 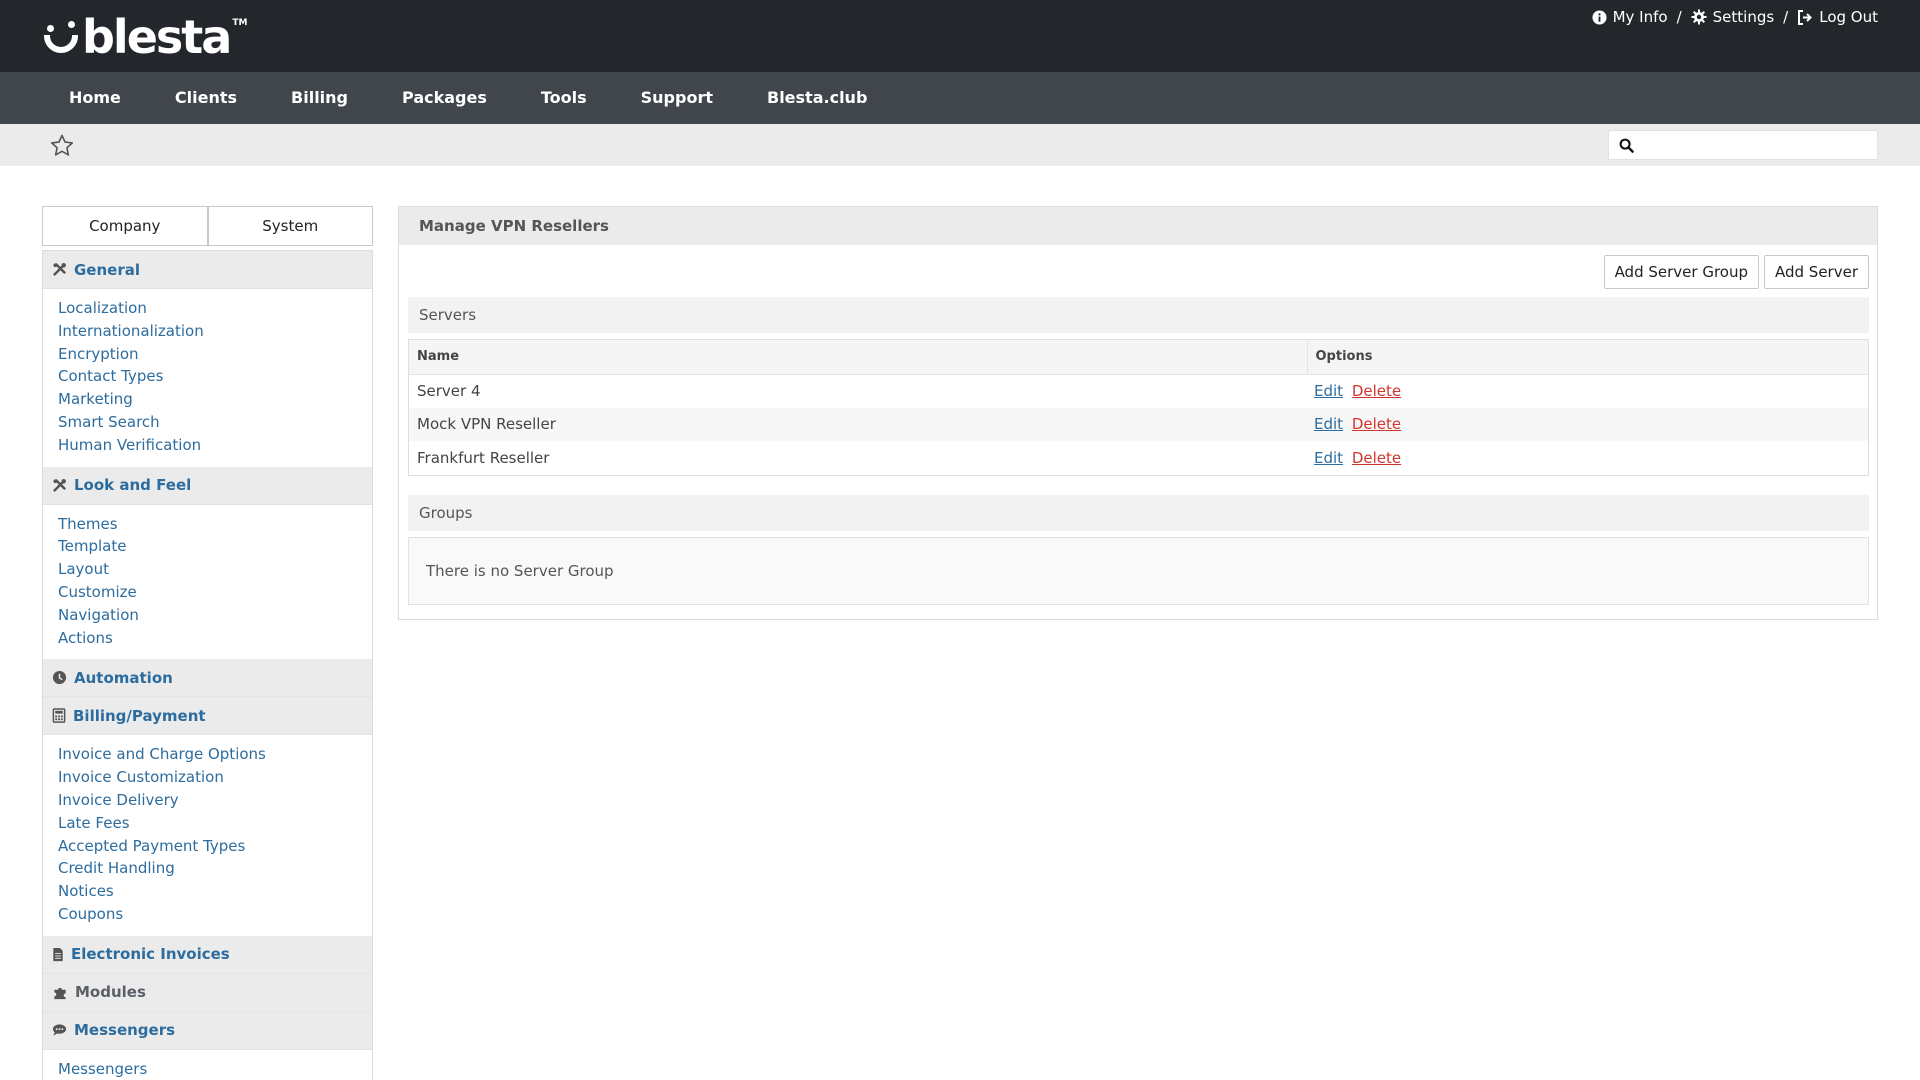 What do you see at coordinates (150, 954) in the screenshot?
I see `section-electronic-invoices-label: Electronic Invoices` at bounding box center [150, 954].